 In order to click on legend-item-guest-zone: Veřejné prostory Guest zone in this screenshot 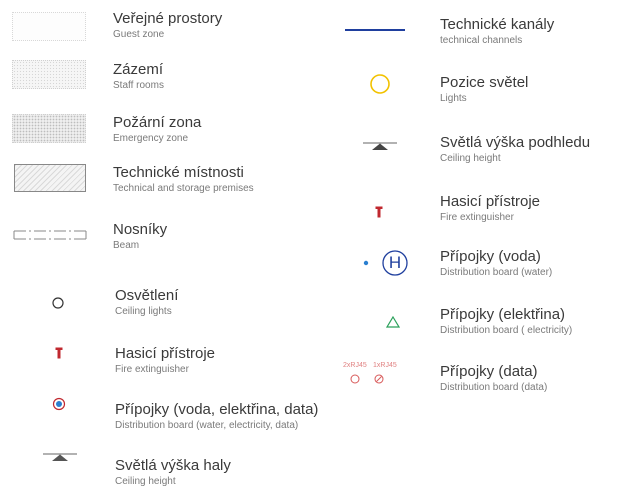, I will do `click(167, 25)`.